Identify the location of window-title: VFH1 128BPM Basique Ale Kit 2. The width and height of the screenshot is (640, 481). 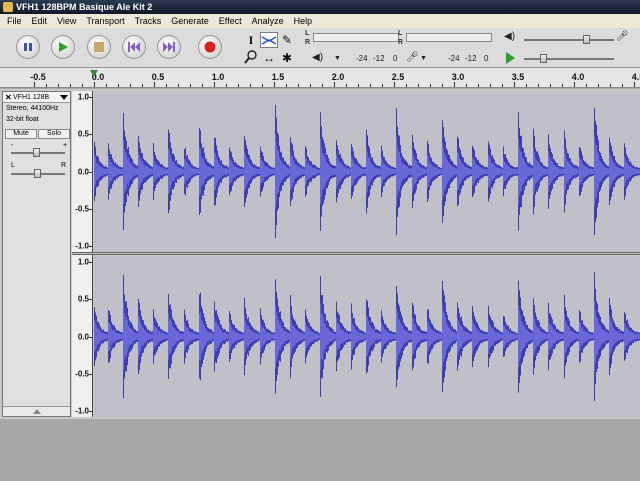
(84, 7).